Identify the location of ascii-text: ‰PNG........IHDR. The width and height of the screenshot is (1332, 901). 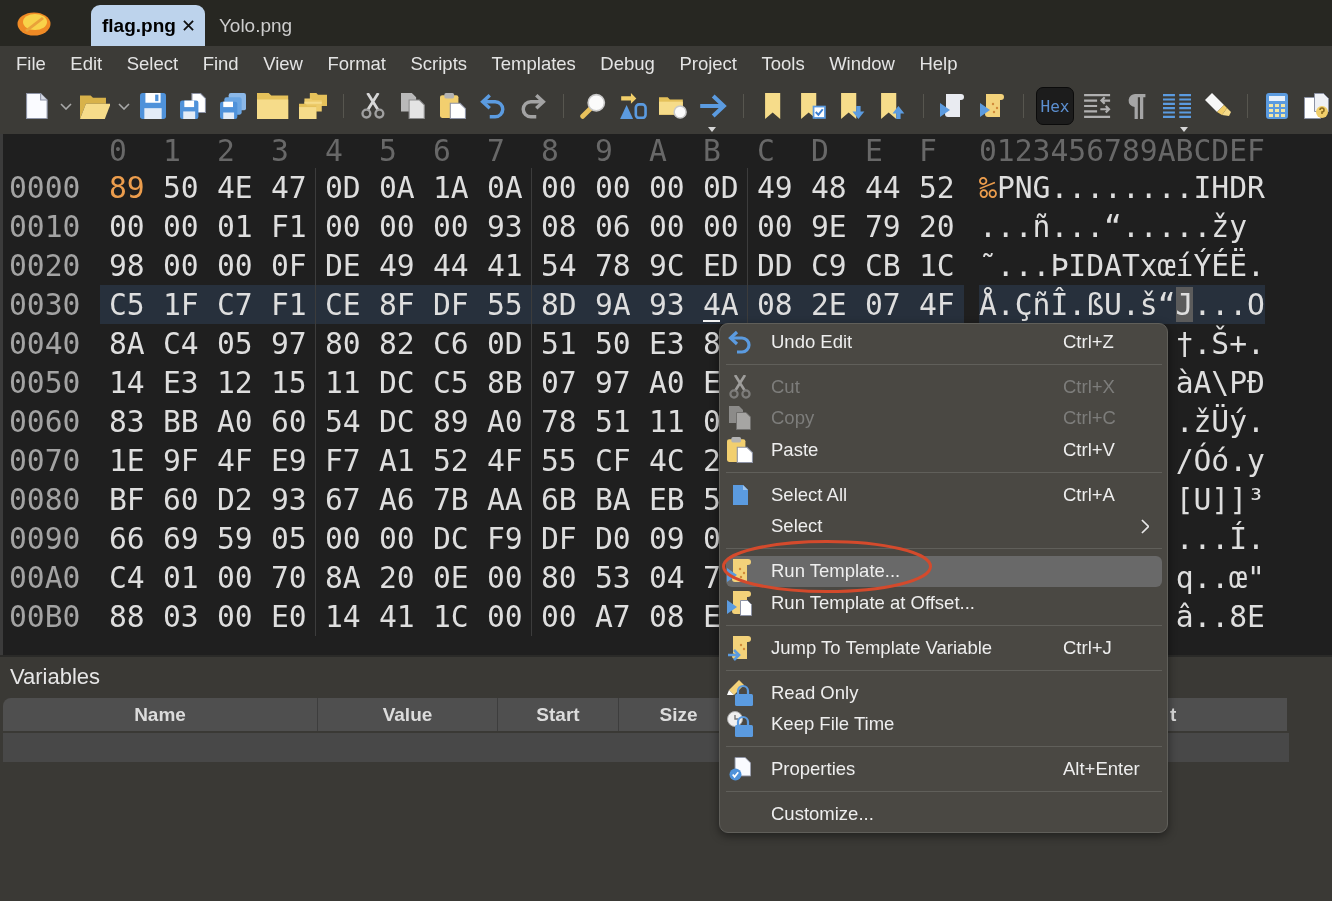
(1122, 187).